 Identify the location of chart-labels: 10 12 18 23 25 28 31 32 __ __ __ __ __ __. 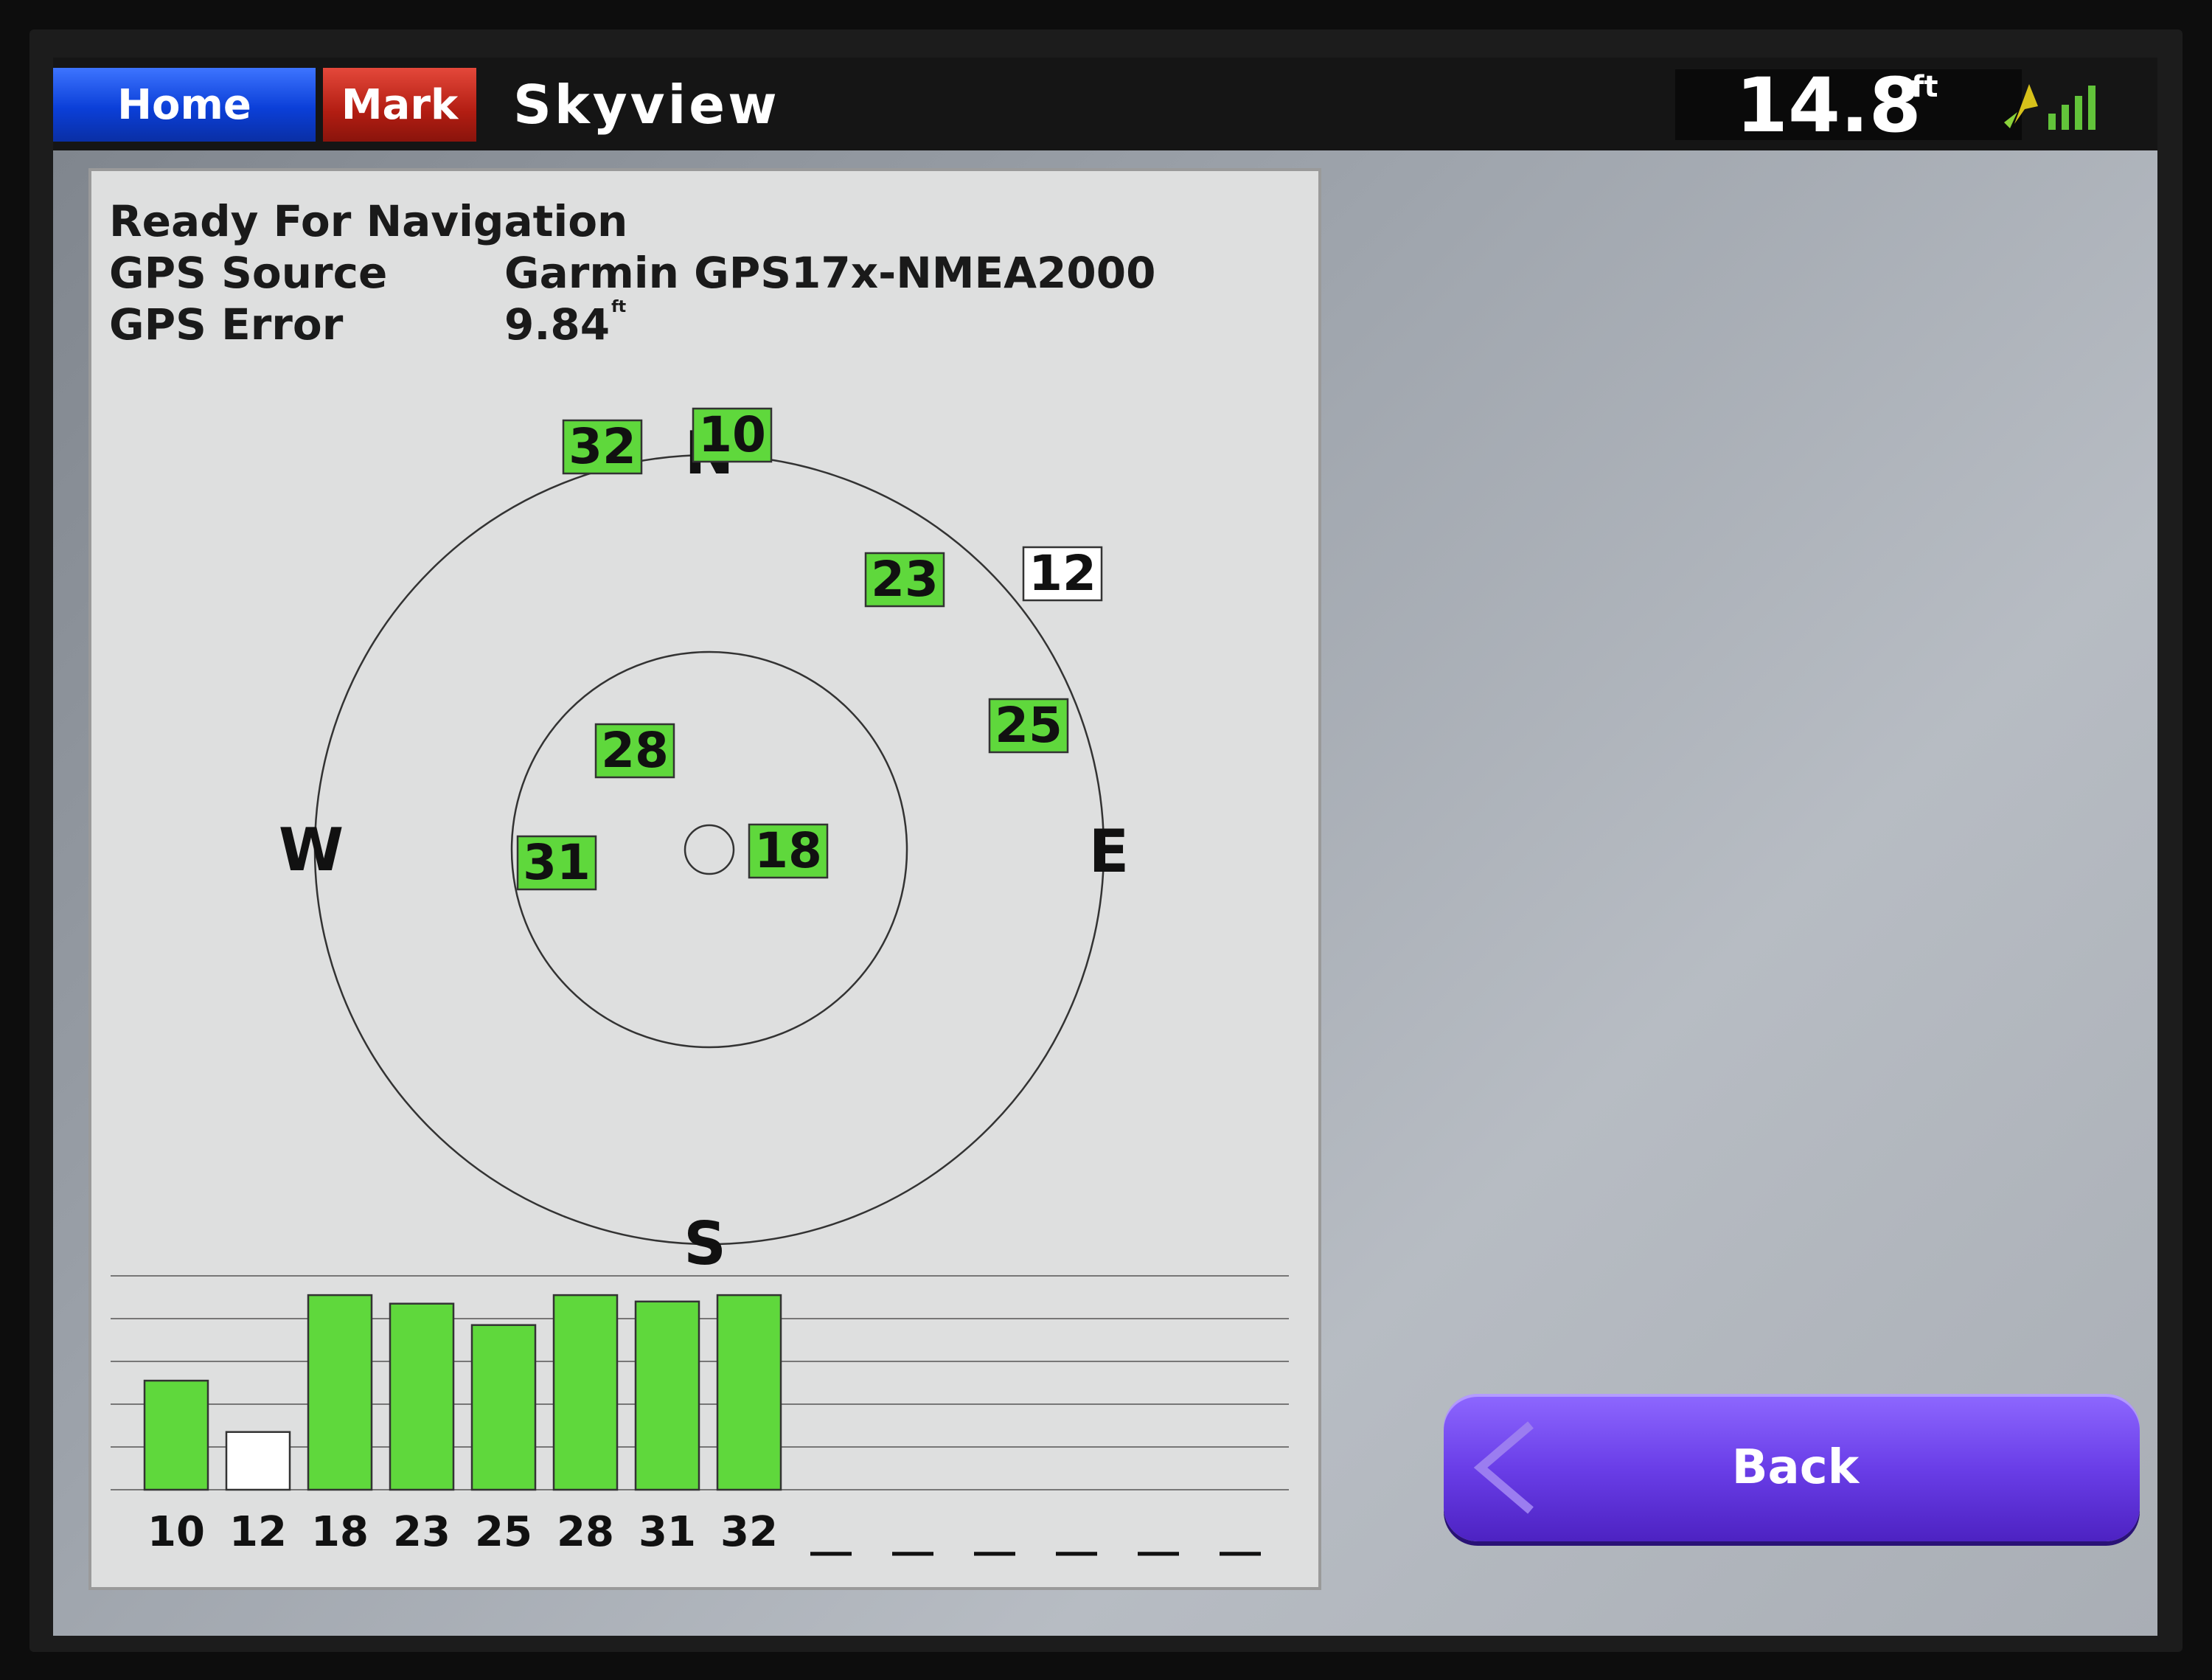
(704, 1532).